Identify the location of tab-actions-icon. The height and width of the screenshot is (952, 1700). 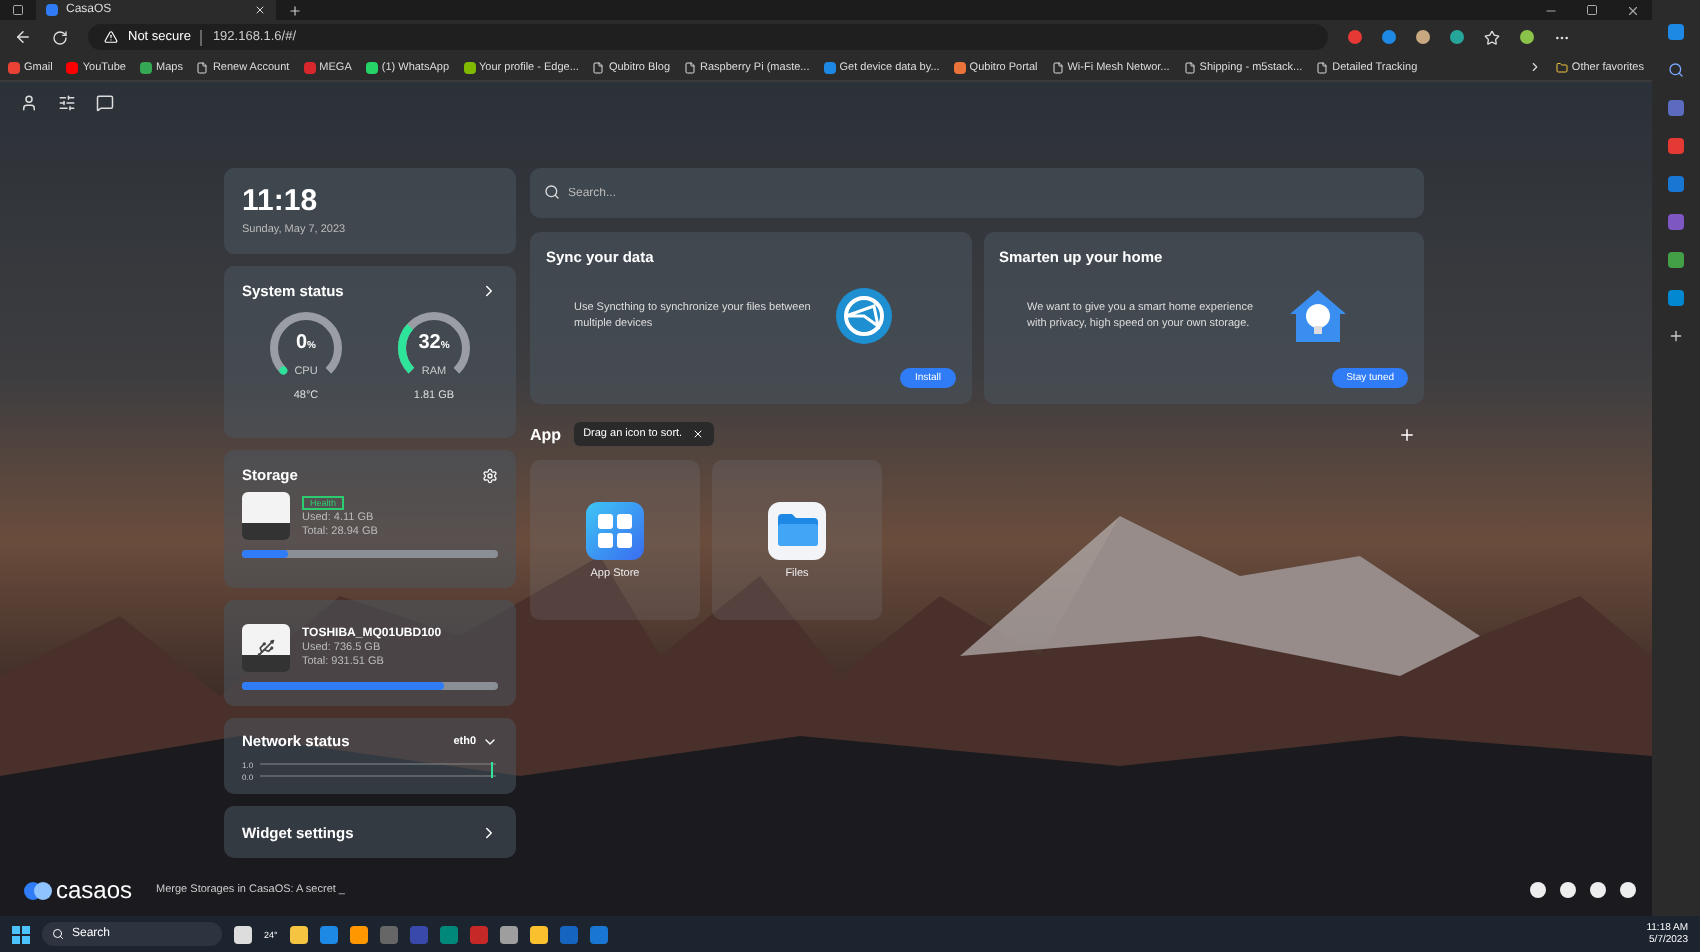
(18, 10).